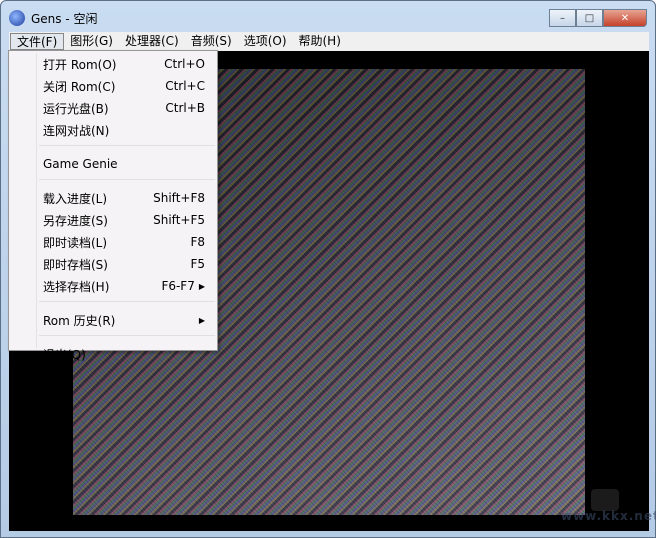 The width and height of the screenshot is (656, 538). Describe the element at coordinates (179, 198) in the screenshot. I see `item-shortcut: Shift+F8` at that location.